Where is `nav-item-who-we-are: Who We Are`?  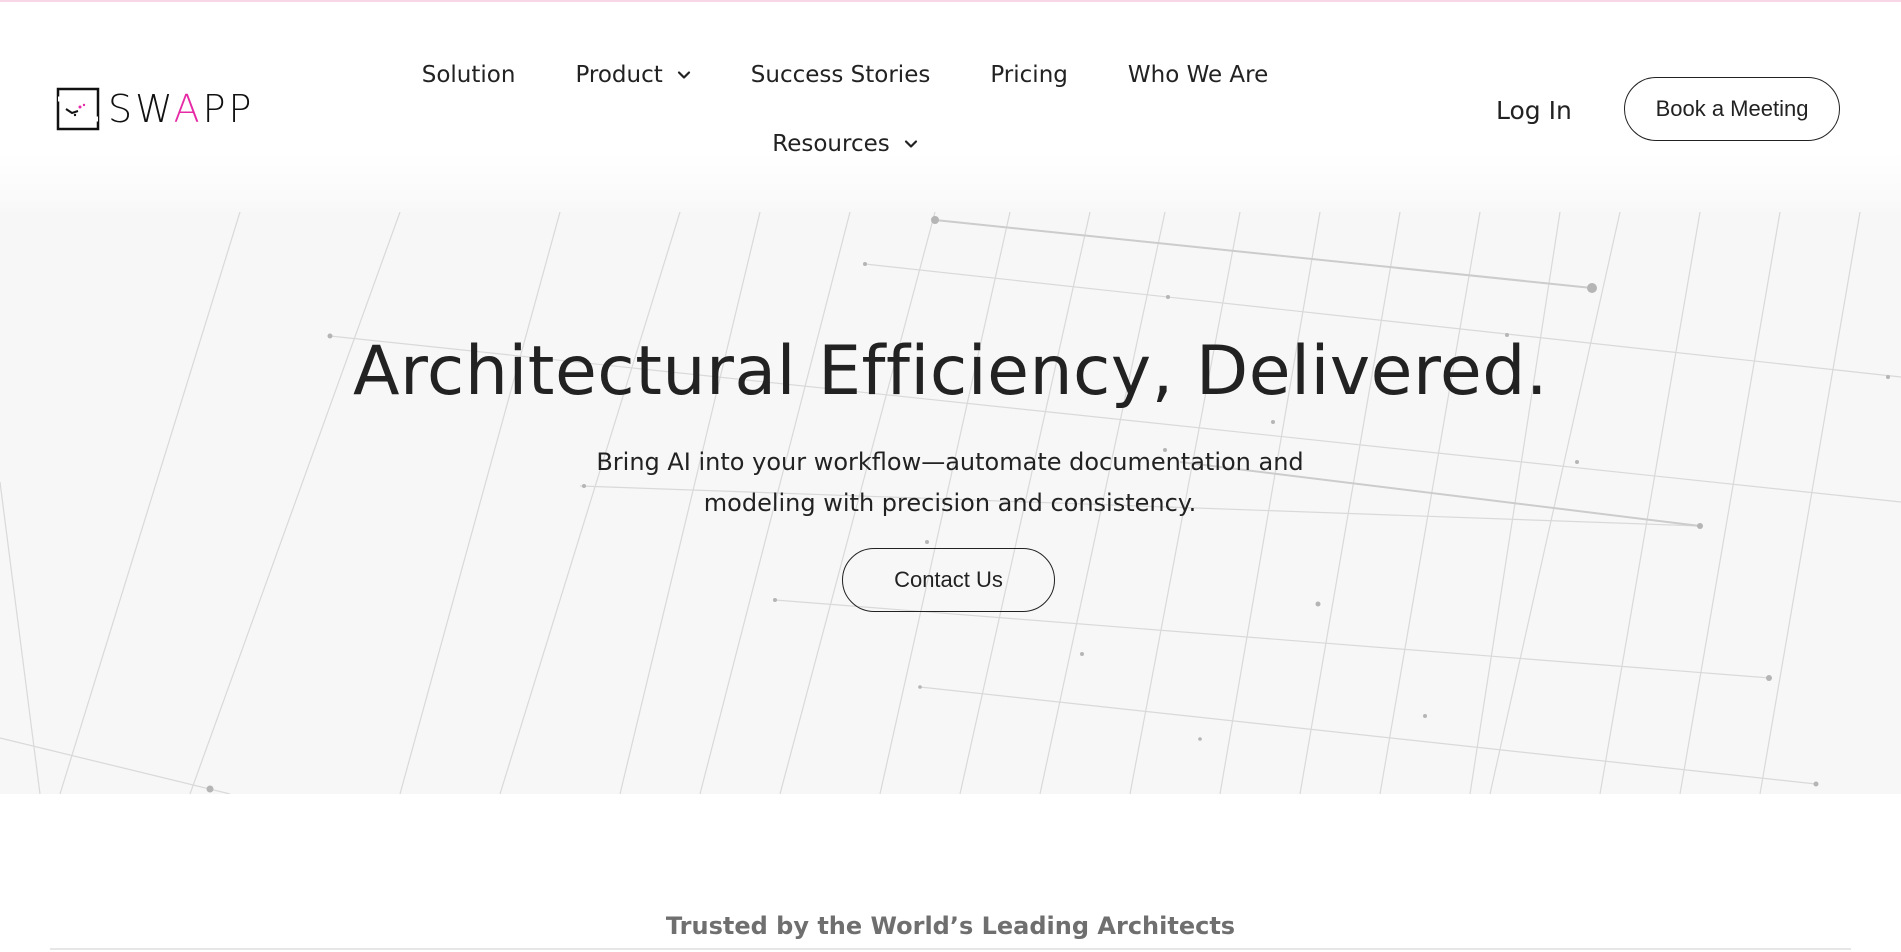
nav-item-who-we-are: Who We Are is located at coordinates (1198, 75).